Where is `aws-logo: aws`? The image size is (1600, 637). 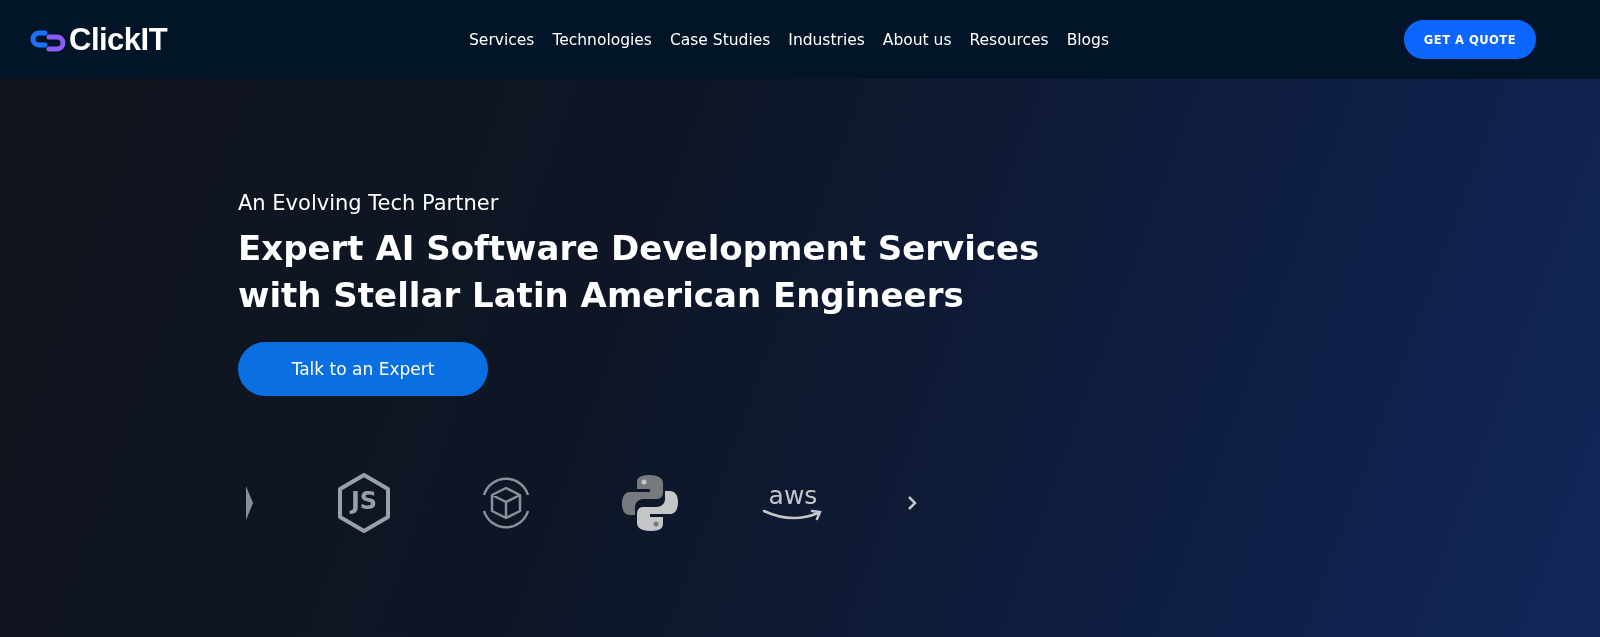 aws-logo: aws is located at coordinates (793, 503).